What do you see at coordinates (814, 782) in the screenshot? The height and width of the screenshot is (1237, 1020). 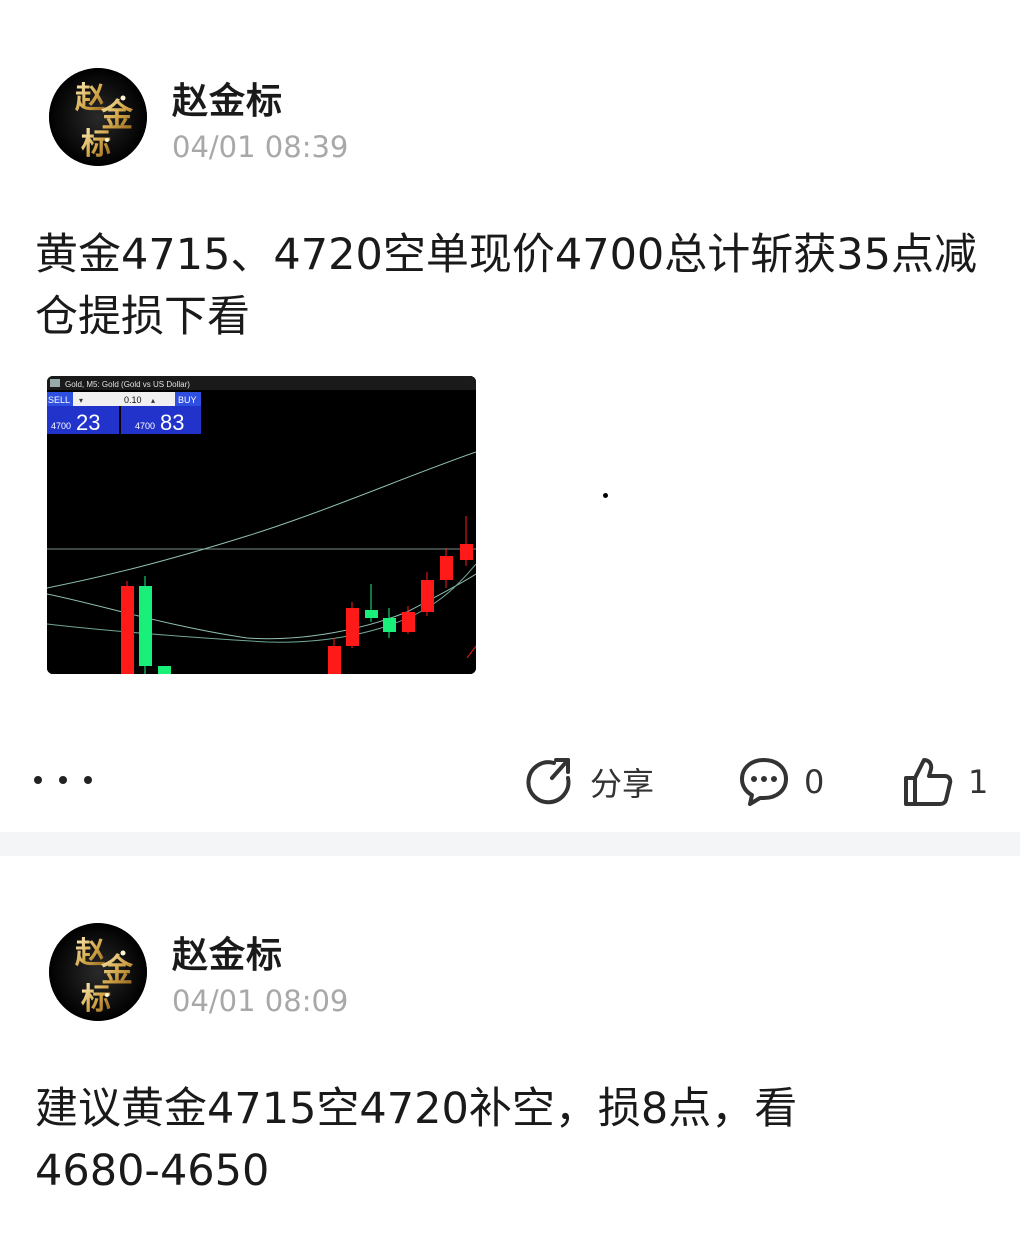 I see `comment-count: 0` at bounding box center [814, 782].